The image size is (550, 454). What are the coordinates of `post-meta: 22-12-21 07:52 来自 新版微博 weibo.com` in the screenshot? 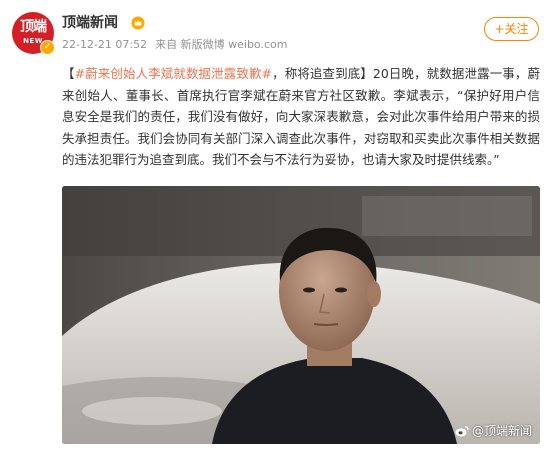 It's located at (178, 45).